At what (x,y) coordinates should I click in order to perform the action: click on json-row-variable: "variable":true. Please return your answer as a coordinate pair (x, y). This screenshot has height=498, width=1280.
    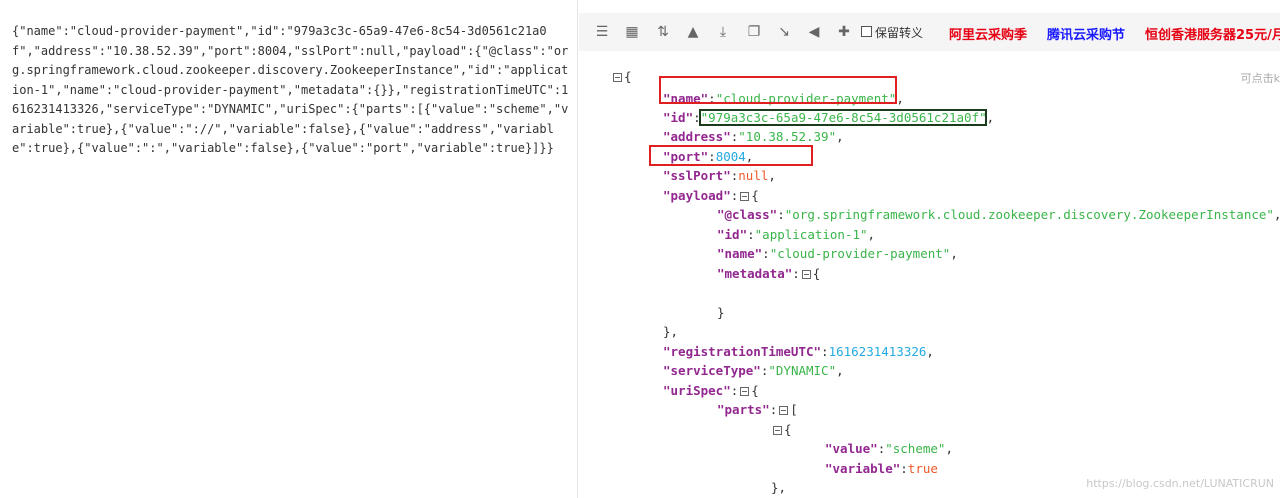
    Looking at the image, I should click on (881, 468).